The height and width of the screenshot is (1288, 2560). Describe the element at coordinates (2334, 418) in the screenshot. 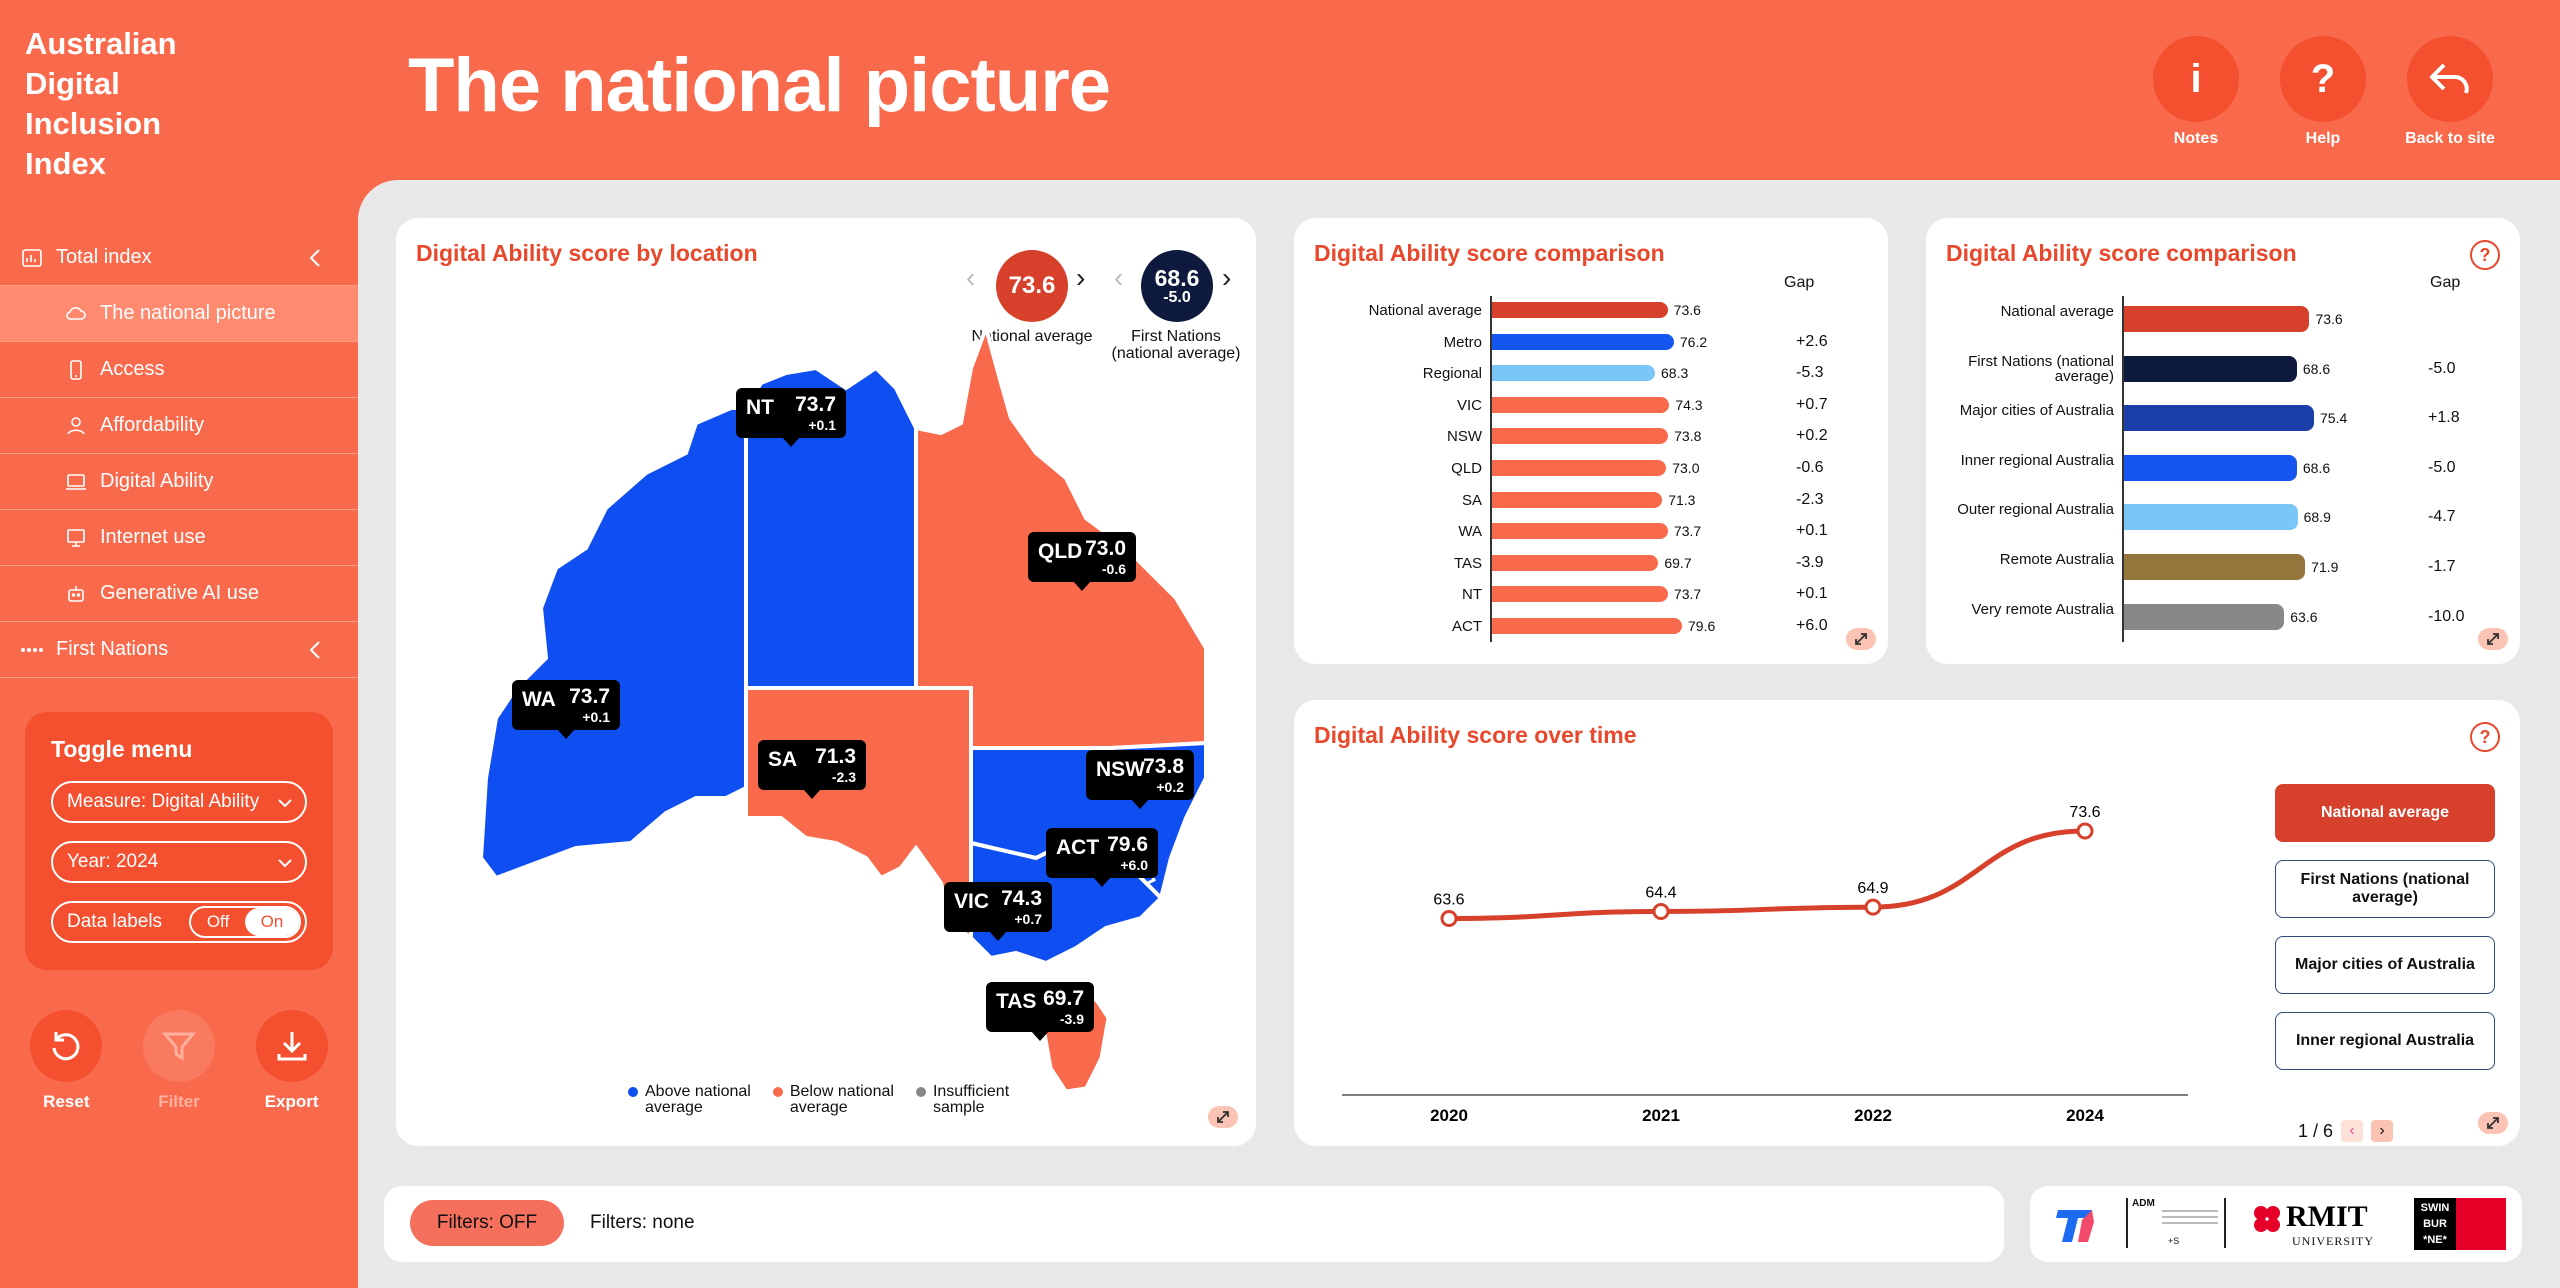

I see `bar-value-label: 75.4` at that location.